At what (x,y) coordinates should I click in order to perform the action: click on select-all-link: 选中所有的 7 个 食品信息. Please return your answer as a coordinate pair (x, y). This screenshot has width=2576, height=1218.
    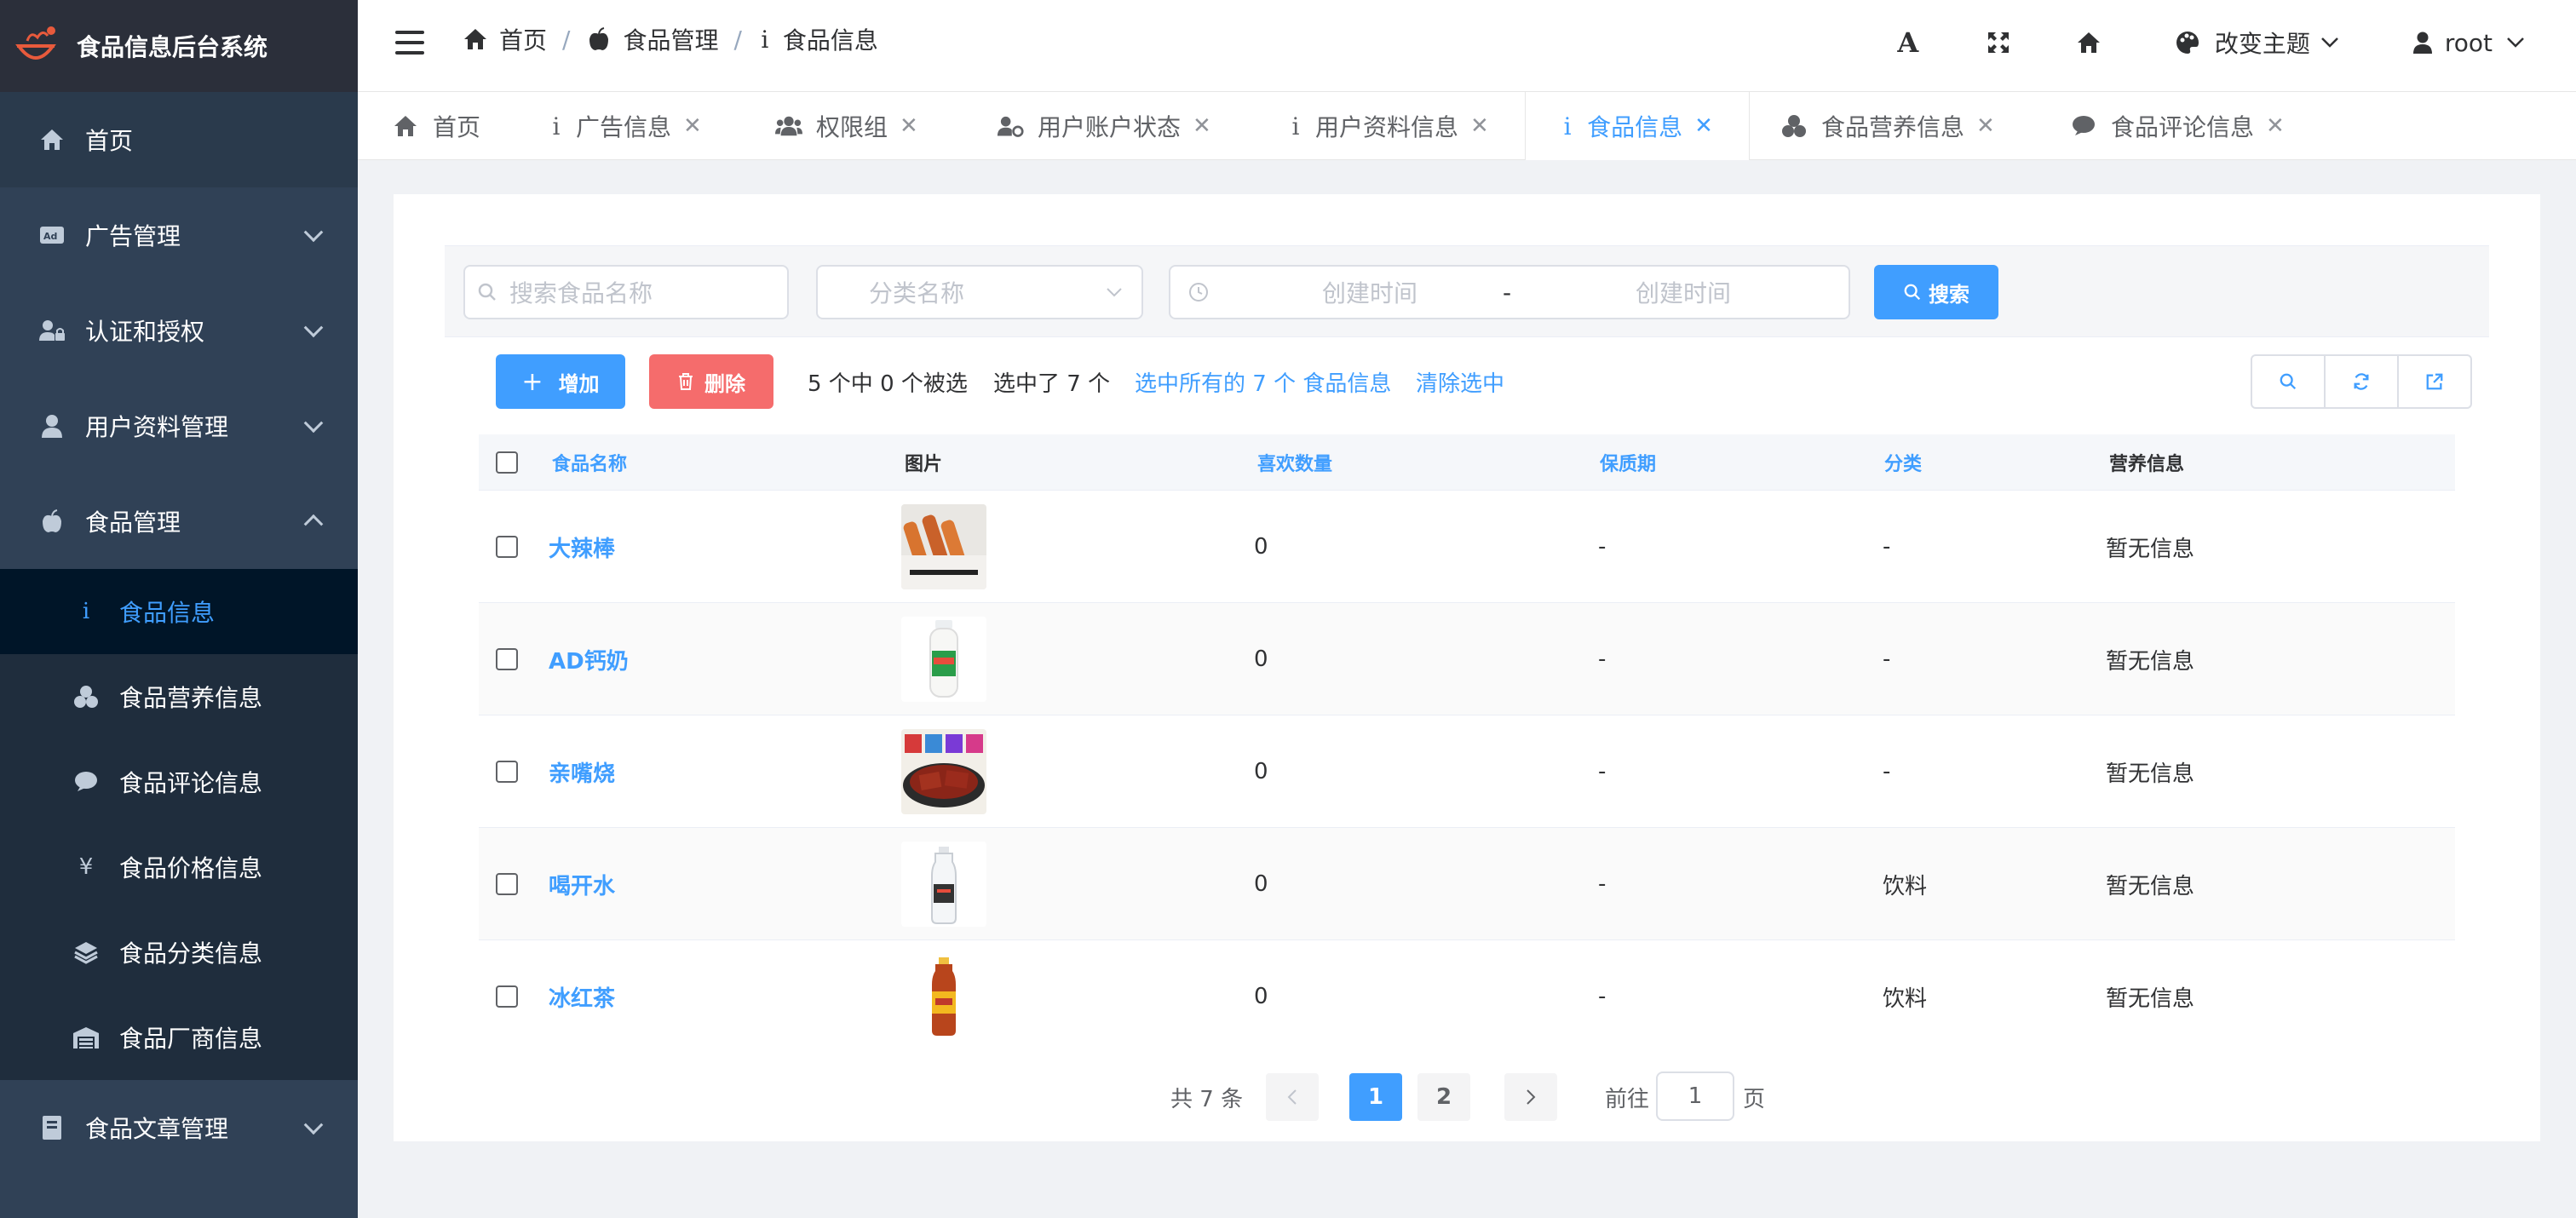
    Looking at the image, I should click on (1263, 382).